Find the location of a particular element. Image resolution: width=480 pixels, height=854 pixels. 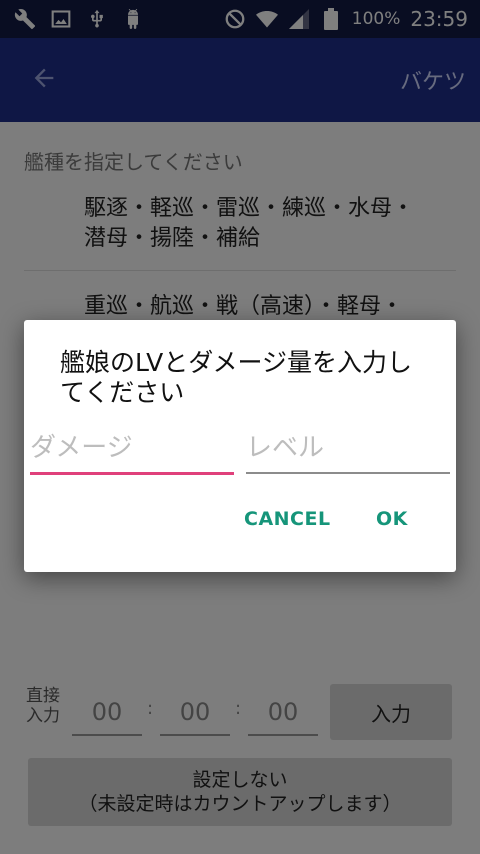

dialog-title: 艦娘のLVとダメージ量を入力してください is located at coordinates (236, 377).